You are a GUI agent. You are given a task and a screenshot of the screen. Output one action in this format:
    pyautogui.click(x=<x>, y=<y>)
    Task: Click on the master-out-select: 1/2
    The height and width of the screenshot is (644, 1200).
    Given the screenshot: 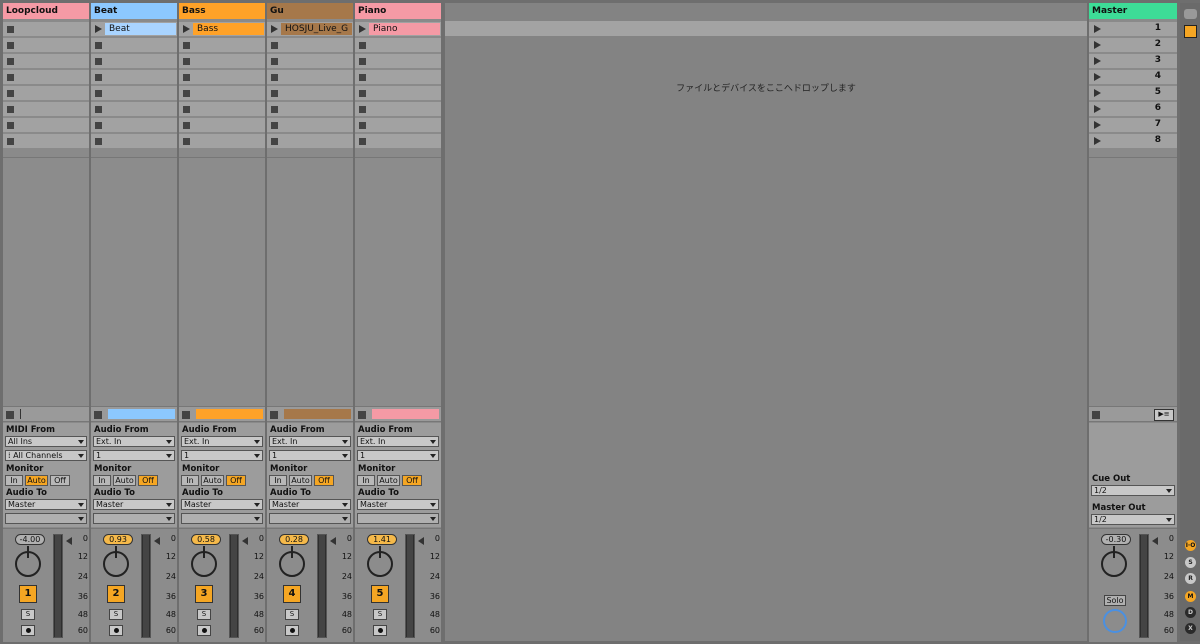 What is the action you would take?
    pyautogui.click(x=1133, y=519)
    